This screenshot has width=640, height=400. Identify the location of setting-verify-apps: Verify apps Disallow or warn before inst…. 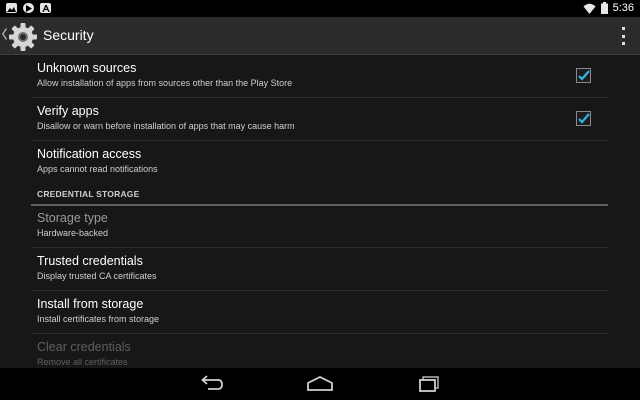
(319, 119).